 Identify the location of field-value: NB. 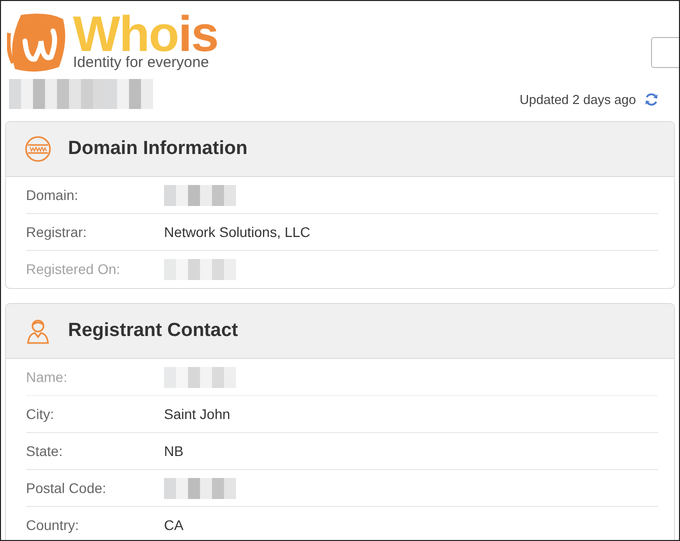
(174, 451).